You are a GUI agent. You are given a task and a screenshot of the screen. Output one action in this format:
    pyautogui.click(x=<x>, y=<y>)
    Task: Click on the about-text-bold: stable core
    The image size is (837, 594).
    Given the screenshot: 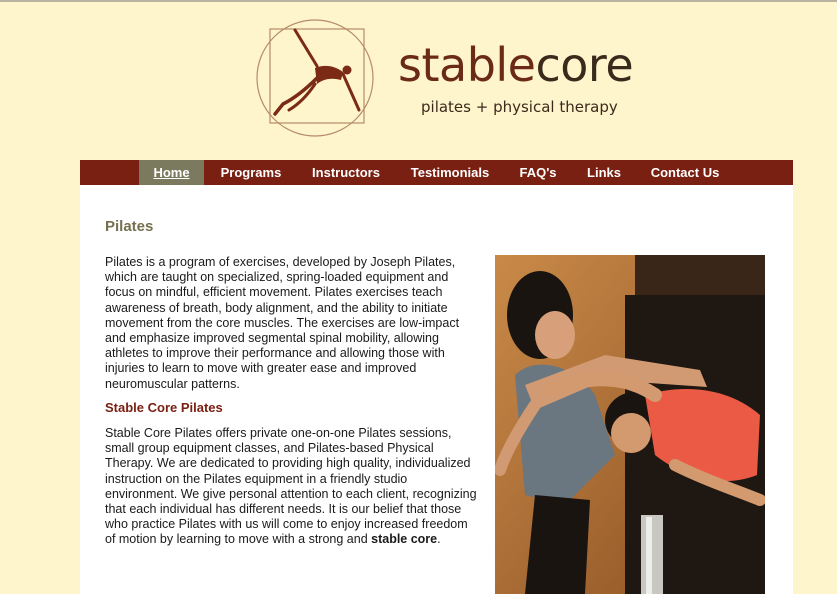 What is the action you would take?
    pyautogui.click(x=404, y=539)
    